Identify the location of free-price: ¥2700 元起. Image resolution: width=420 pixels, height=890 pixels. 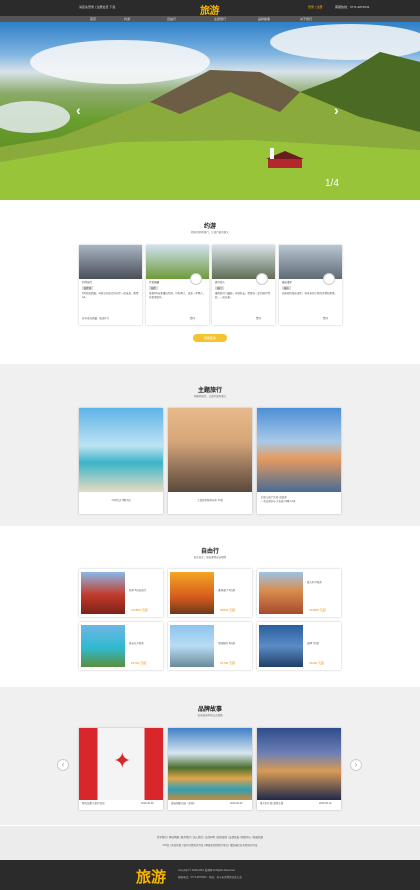
(228, 663).